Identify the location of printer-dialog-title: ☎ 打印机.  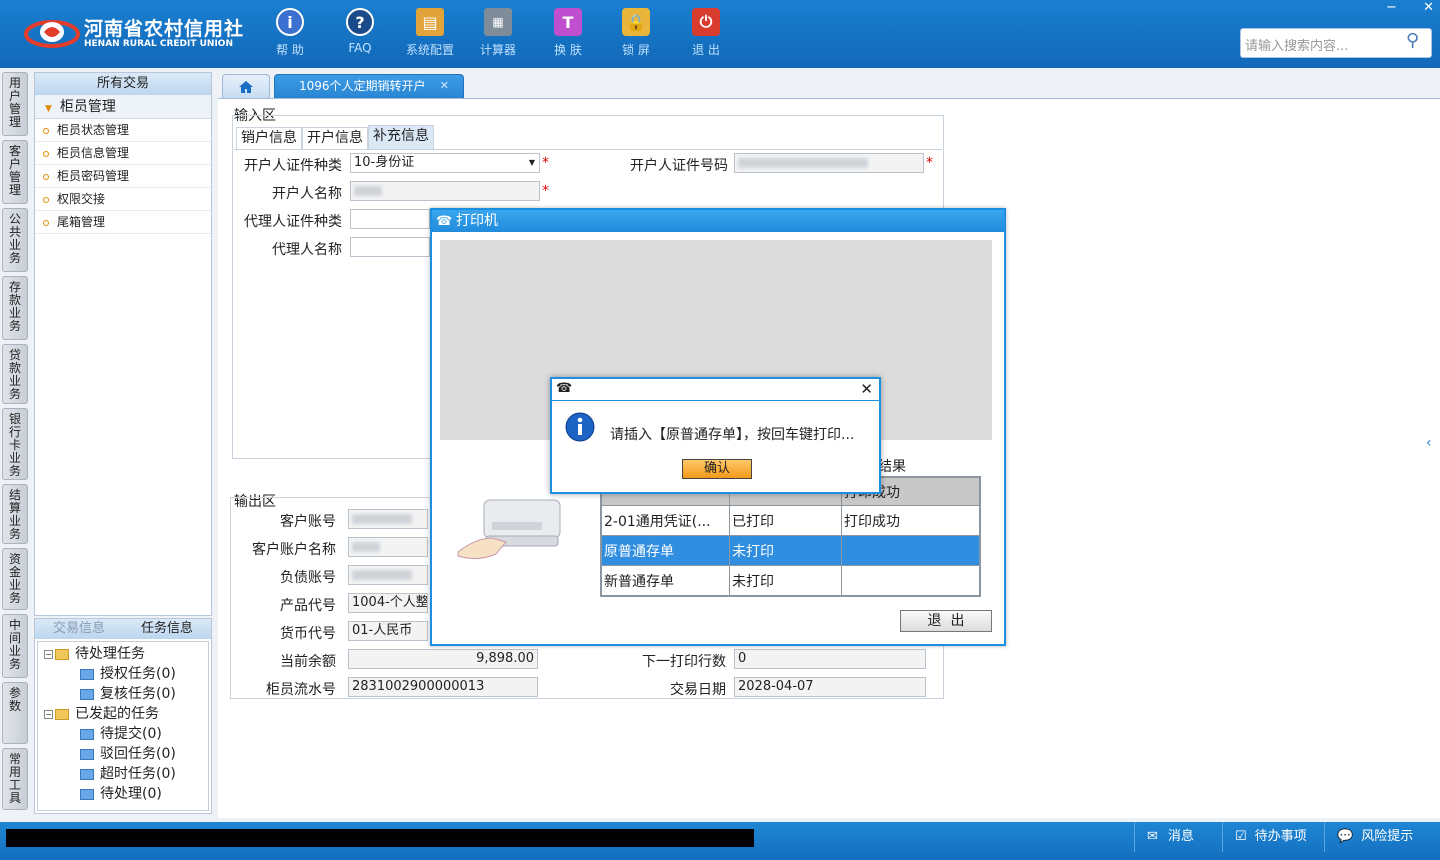
(718, 221).